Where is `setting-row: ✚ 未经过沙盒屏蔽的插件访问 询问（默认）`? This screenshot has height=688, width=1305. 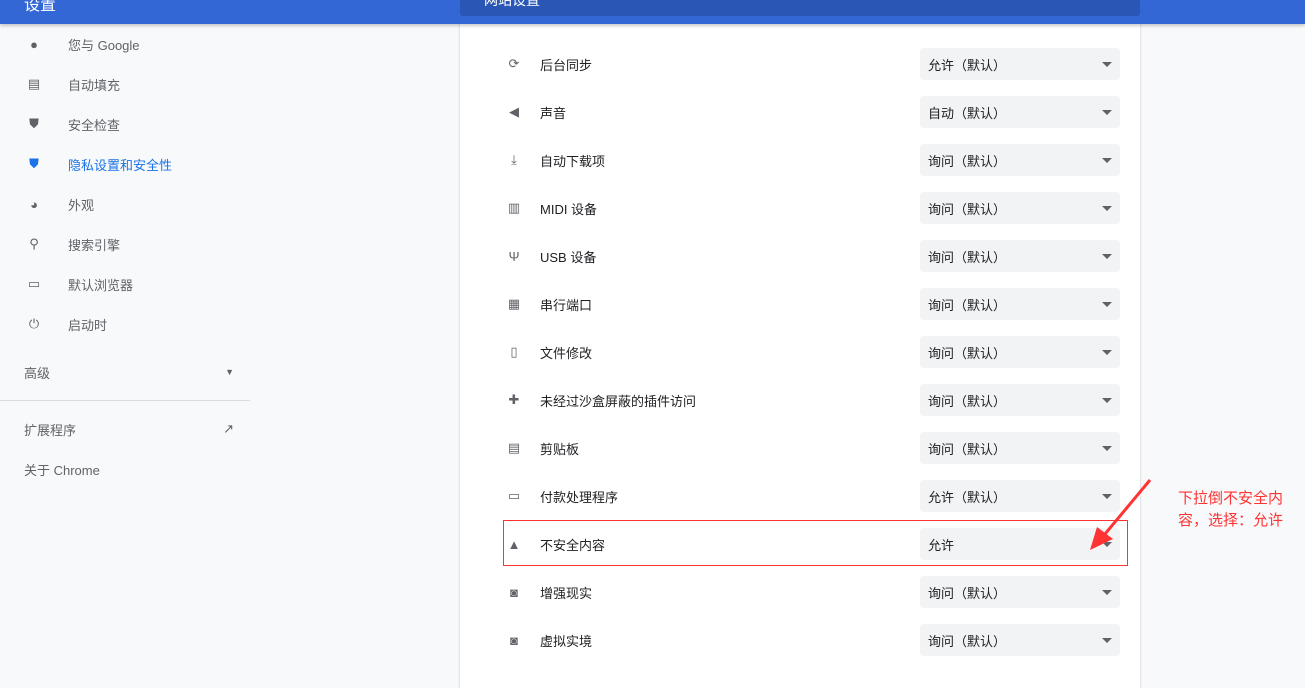 setting-row: ✚ 未经过沙盒屏蔽的插件访问 询问（默认） is located at coordinates (812, 400).